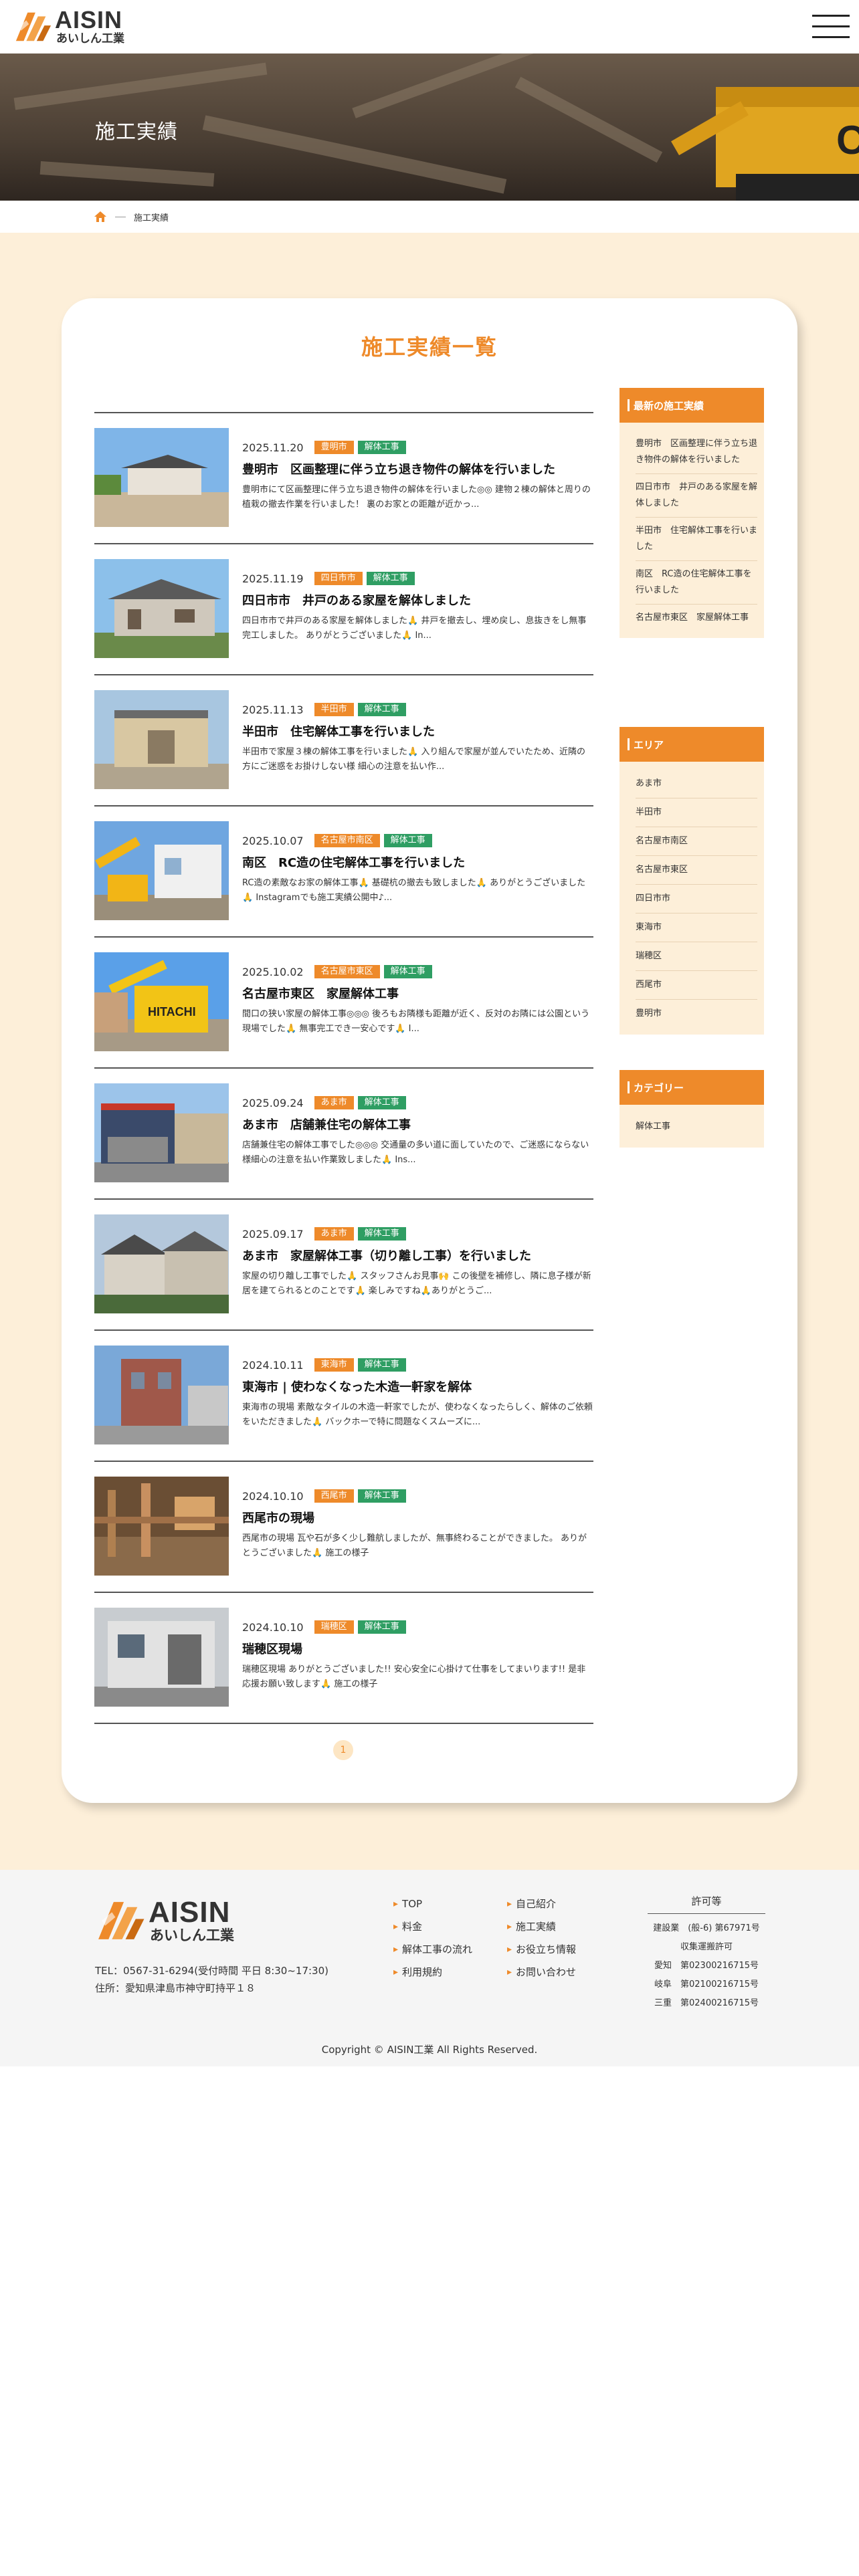  Describe the element at coordinates (417, 1649) in the screenshot. I see `post-title: 瑞穂区現場` at that location.